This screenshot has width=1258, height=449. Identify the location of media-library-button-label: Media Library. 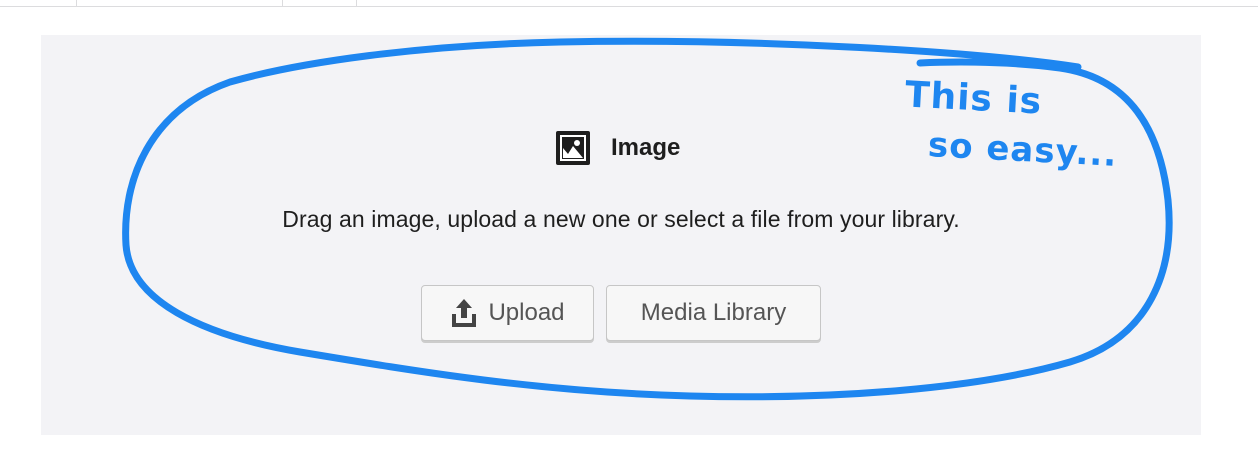
(713, 312).